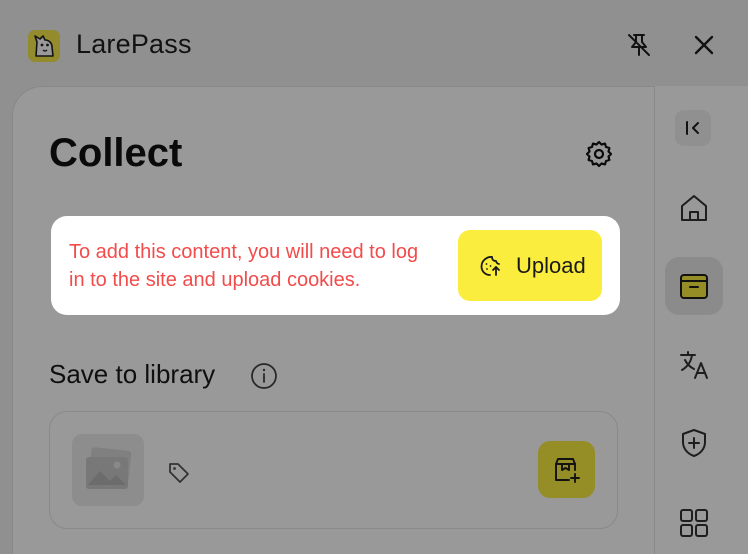 Image resolution: width=748 pixels, height=554 pixels. What do you see at coordinates (551, 265) in the screenshot?
I see `upload-button-label: Upload` at bounding box center [551, 265].